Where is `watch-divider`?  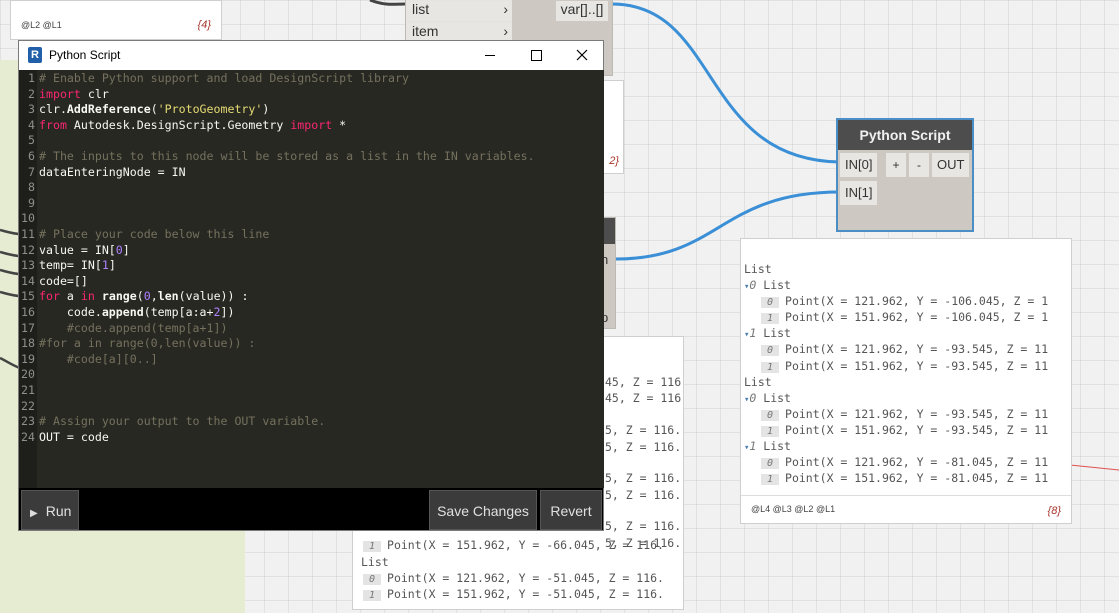 watch-divider is located at coordinates (906, 495).